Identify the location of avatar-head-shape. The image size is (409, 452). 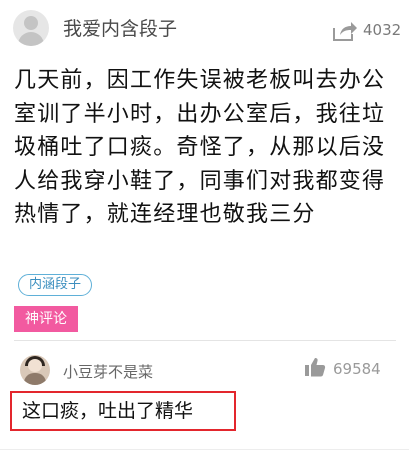
(31, 23).